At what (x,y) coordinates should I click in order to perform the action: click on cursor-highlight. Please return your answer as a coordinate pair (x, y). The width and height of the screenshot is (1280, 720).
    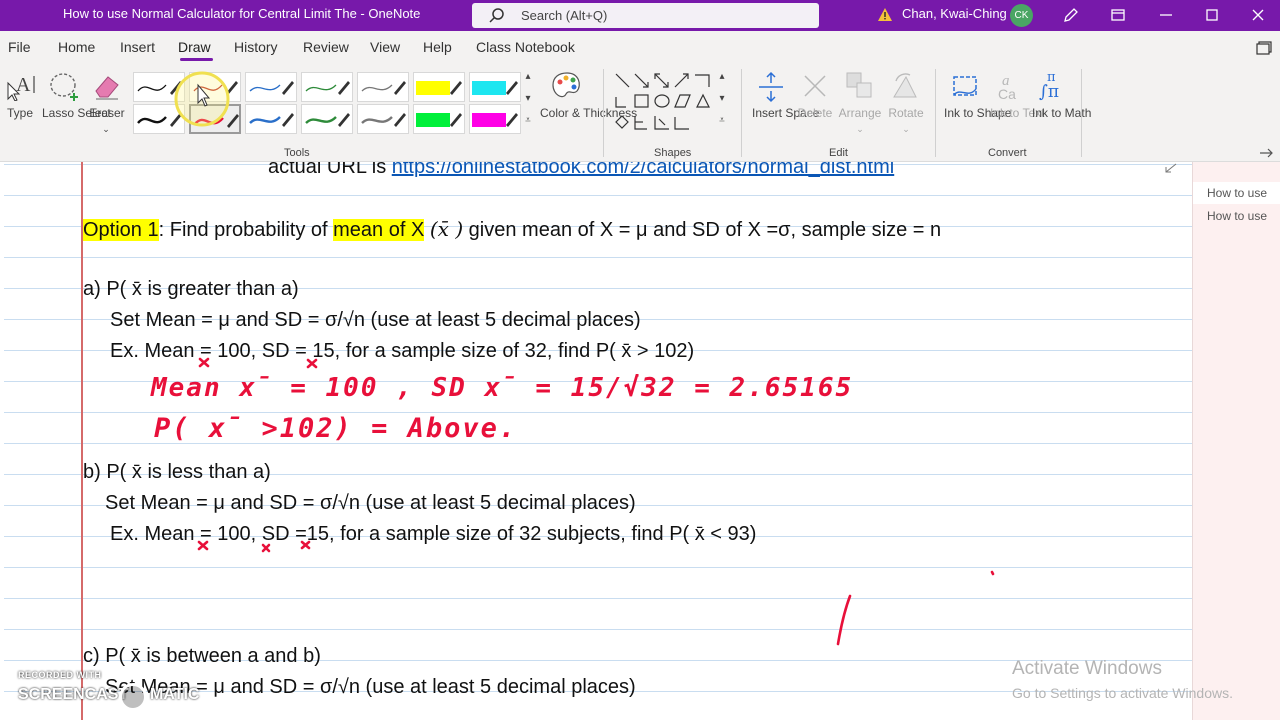
    Looking at the image, I should click on (202, 99).